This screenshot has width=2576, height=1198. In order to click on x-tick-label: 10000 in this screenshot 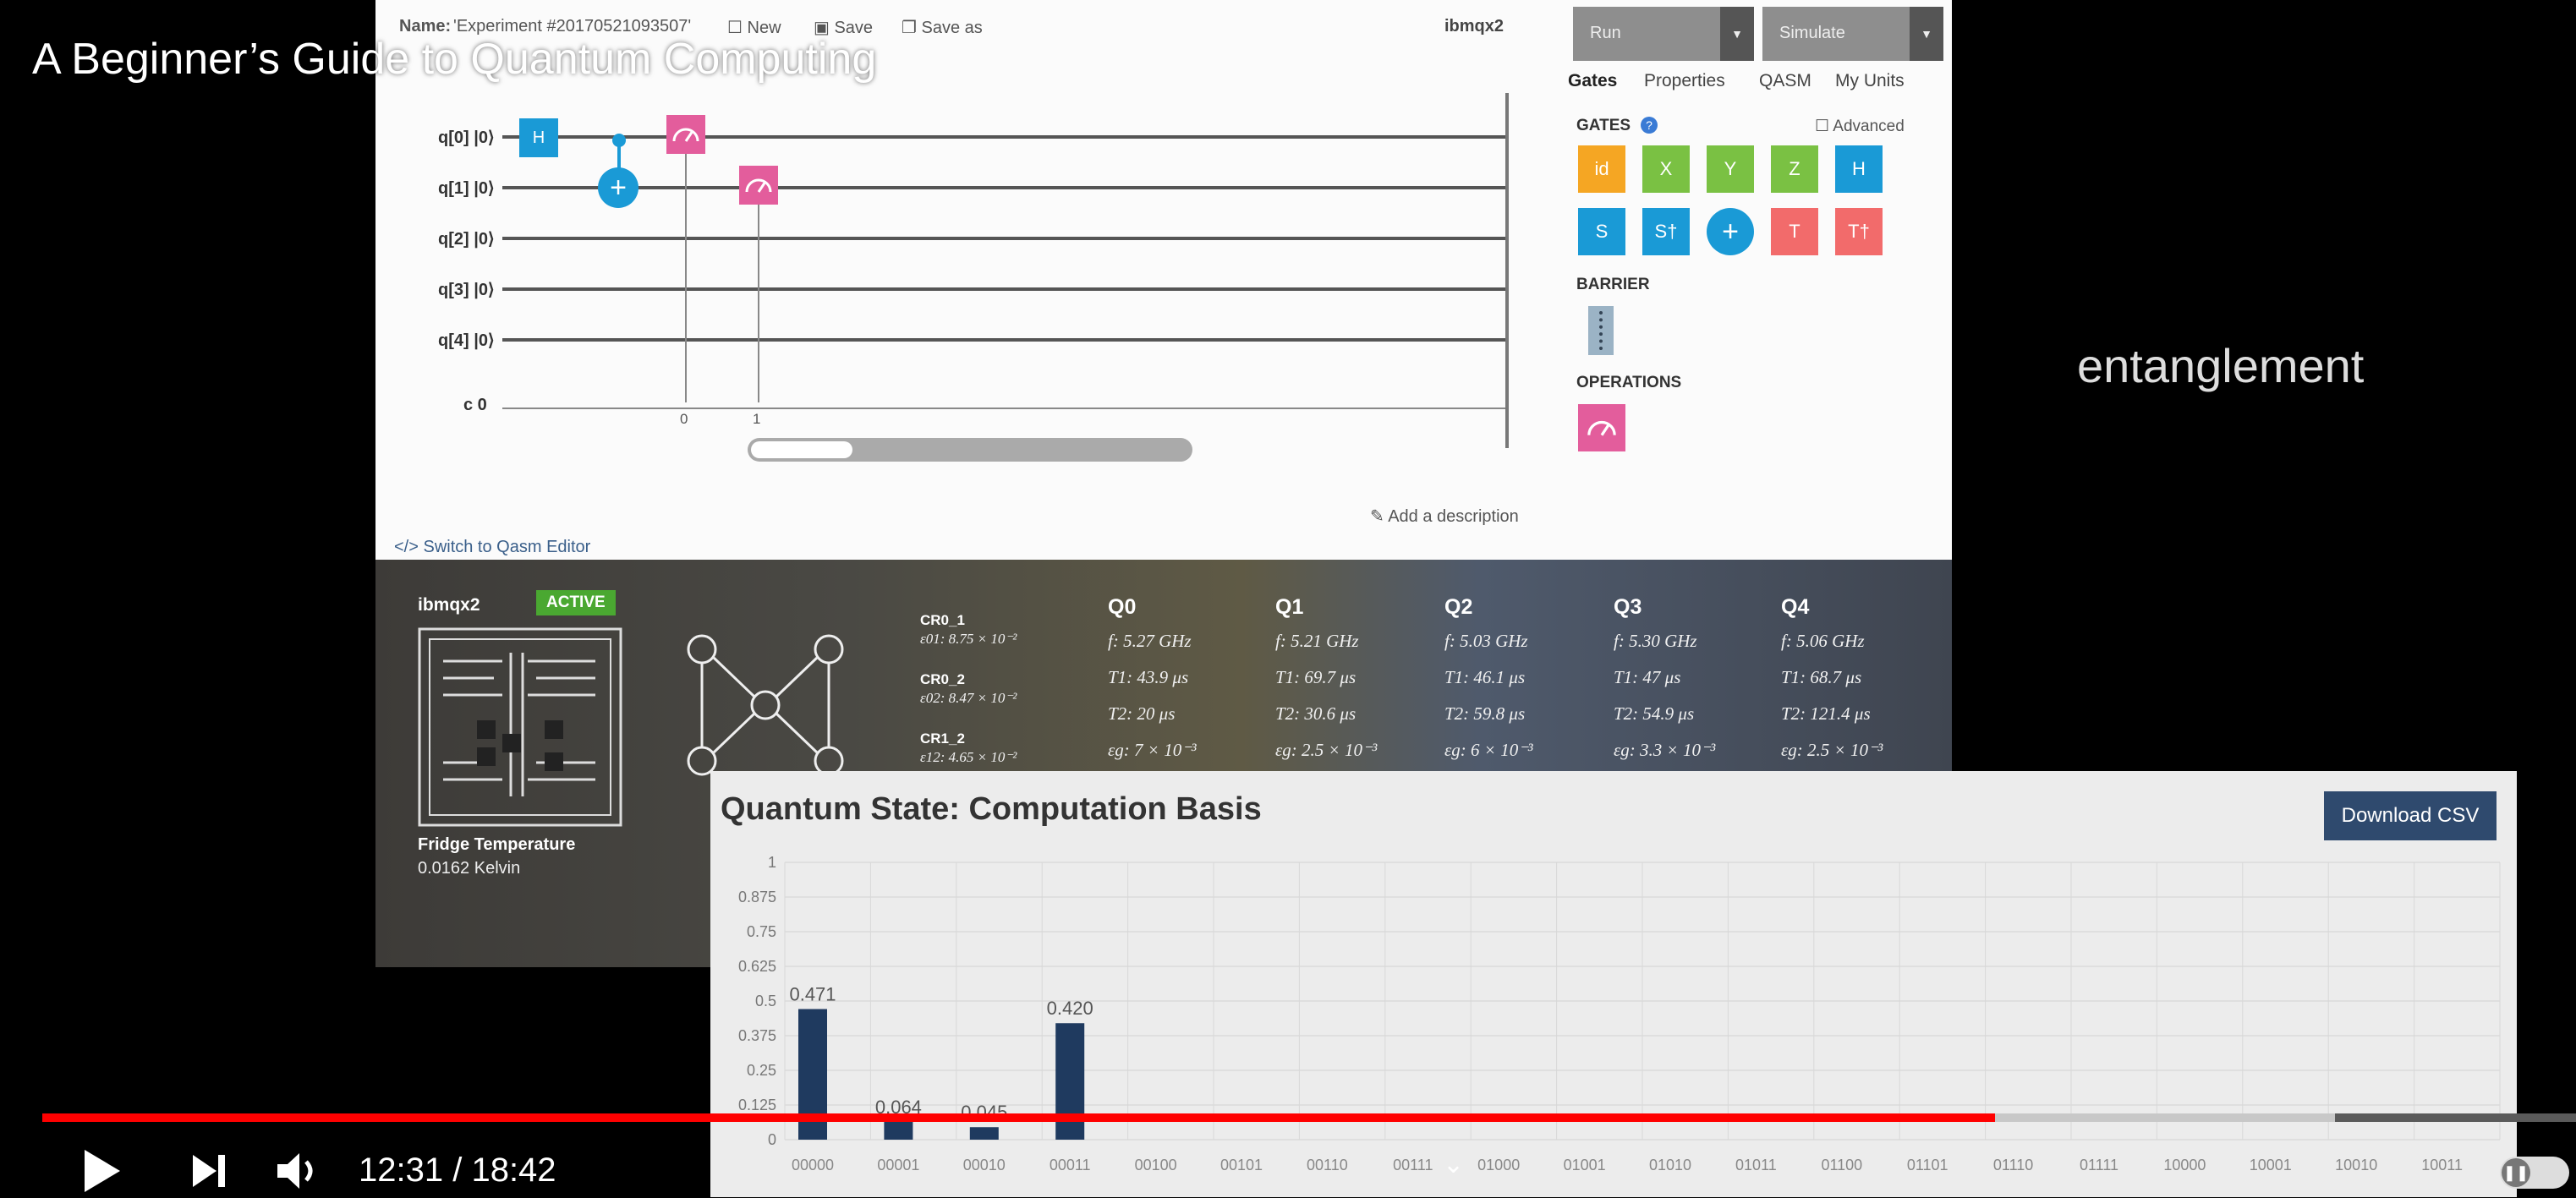, I will do `click(2184, 1165)`.